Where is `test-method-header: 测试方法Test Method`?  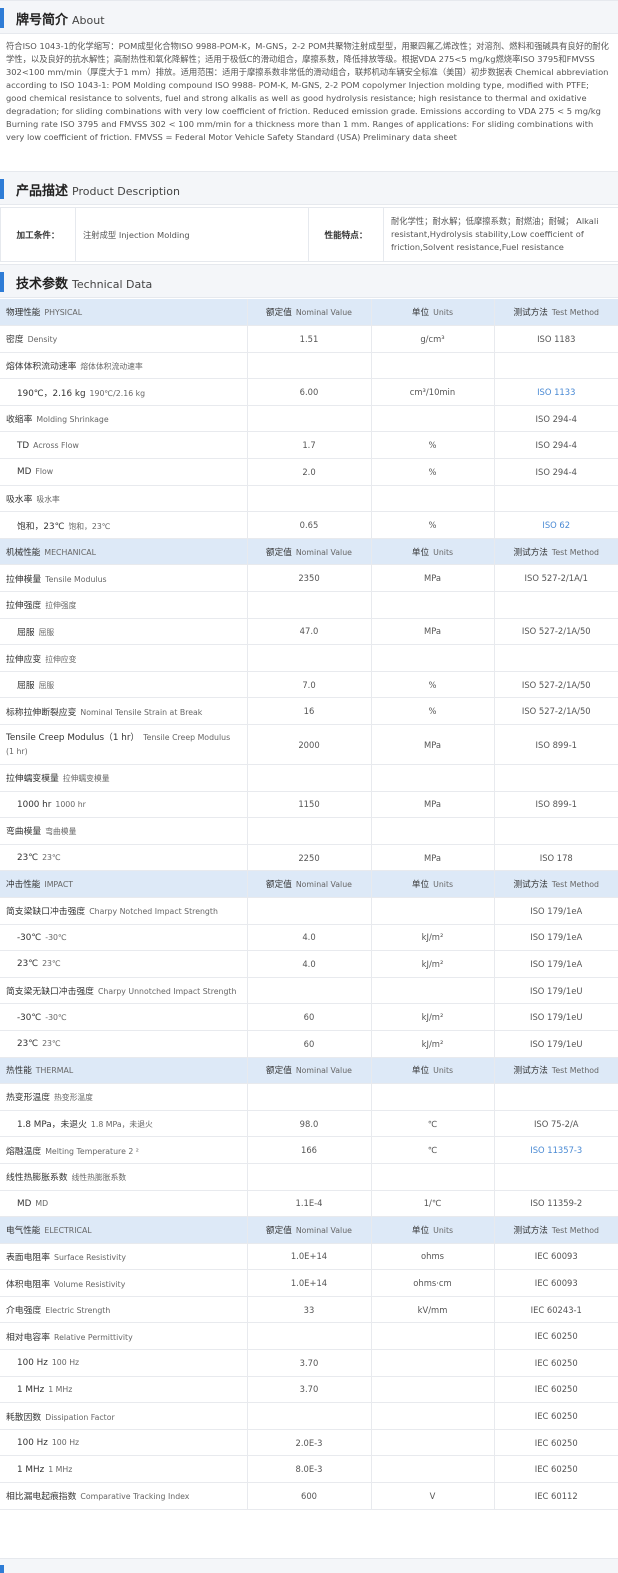
test-method-header: 测试方法Test Method is located at coordinates (556, 884).